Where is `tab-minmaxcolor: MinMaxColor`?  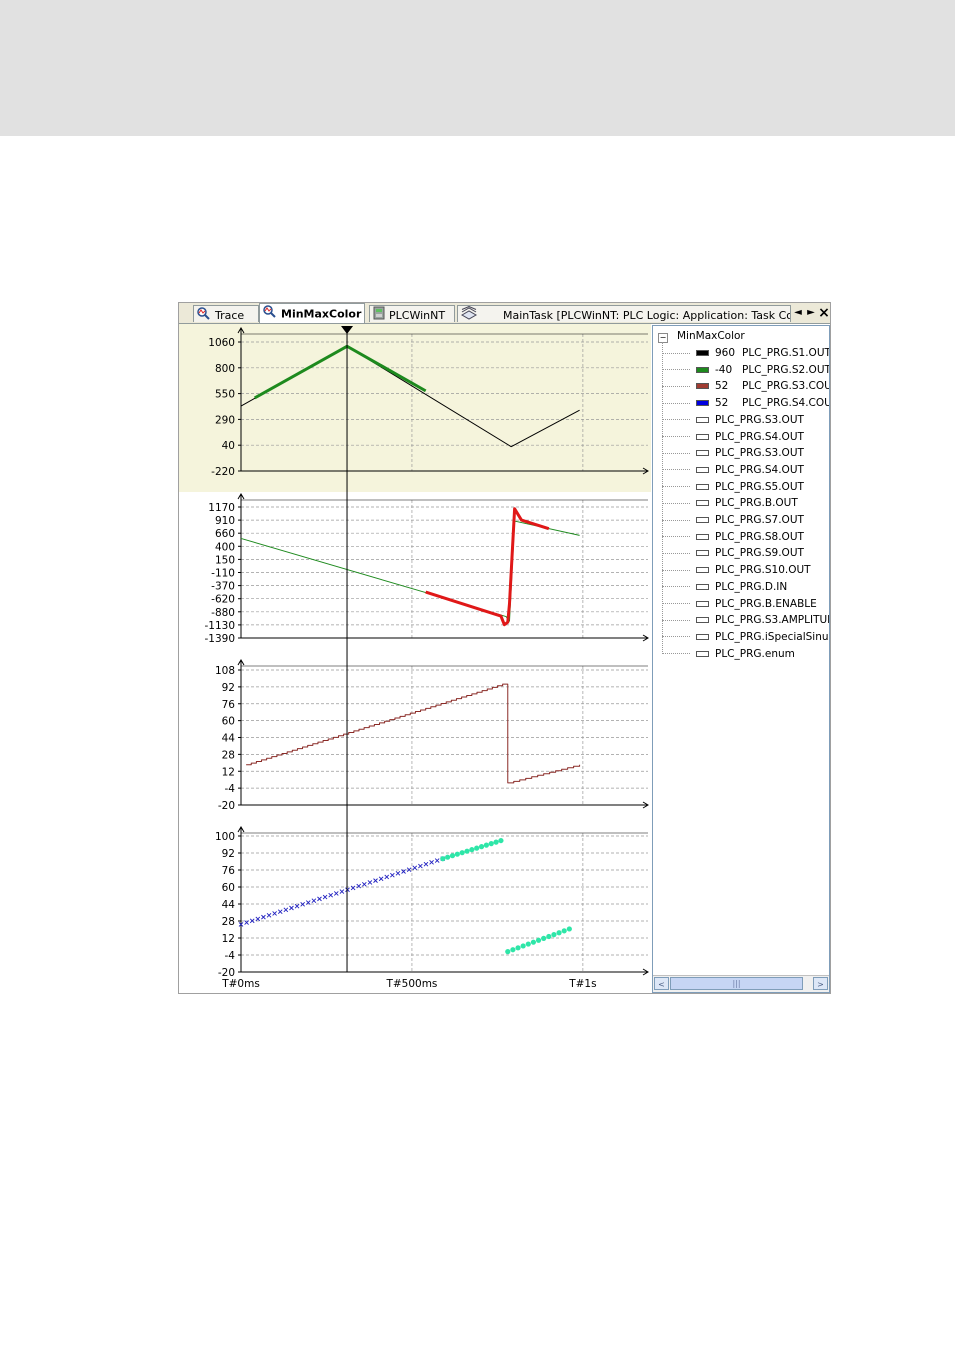
tab-minmaxcolor: MinMaxColor is located at coordinates (312, 313).